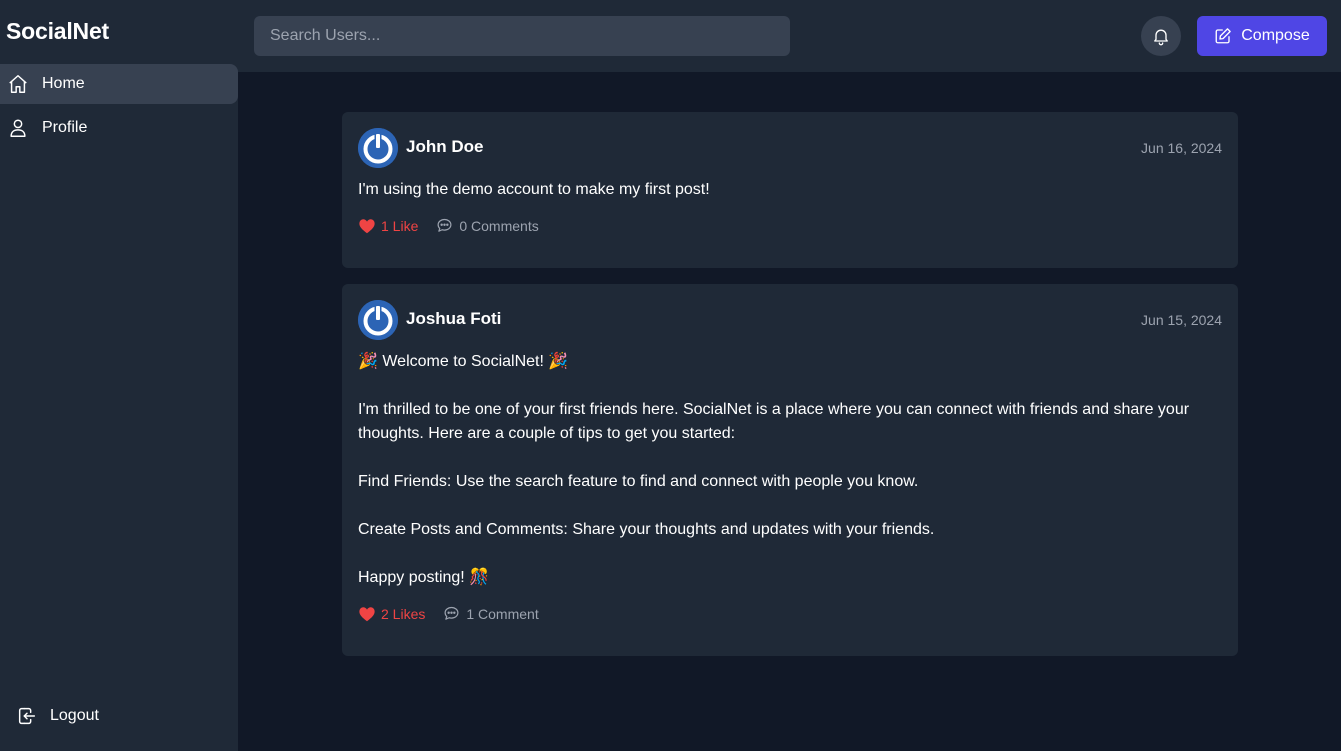 This screenshot has width=1341, height=751. I want to click on logout-icon, so click(27, 716).